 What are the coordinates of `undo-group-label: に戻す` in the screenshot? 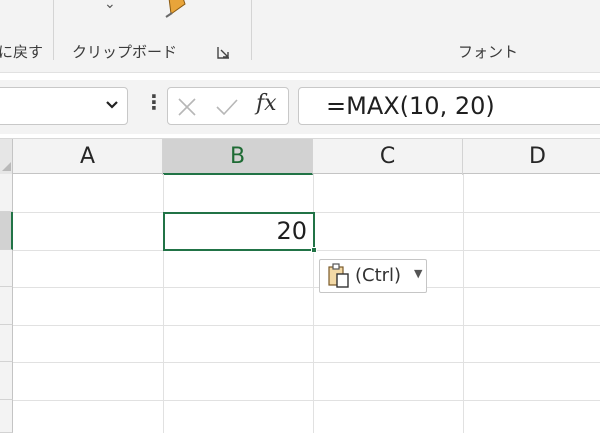 It's located at (22, 52).